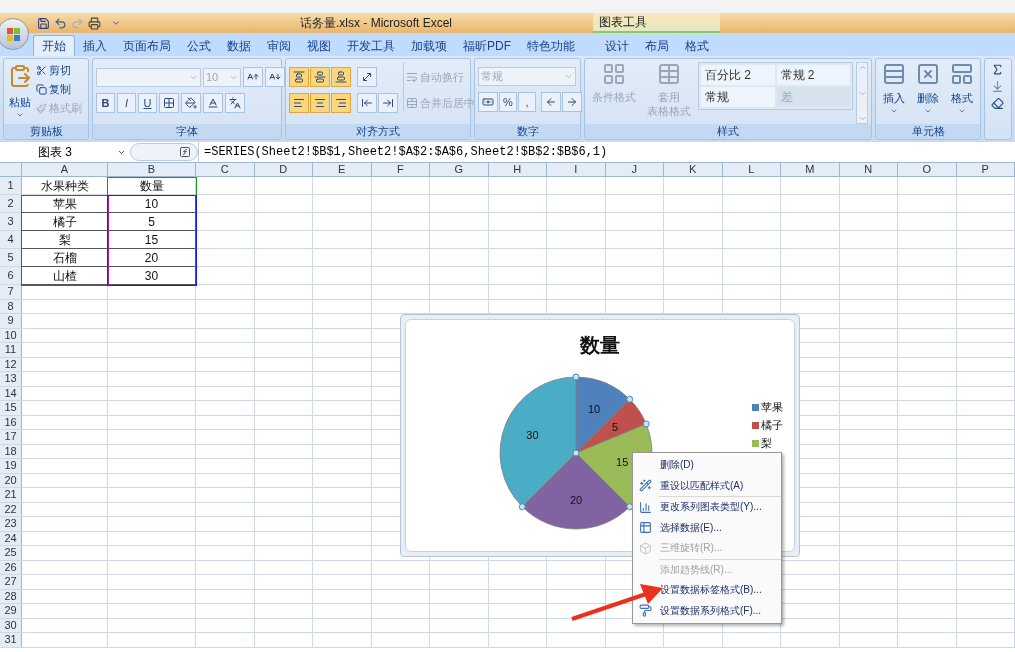  Describe the element at coordinates (342, 169) in the screenshot. I see `column-header: E` at that location.